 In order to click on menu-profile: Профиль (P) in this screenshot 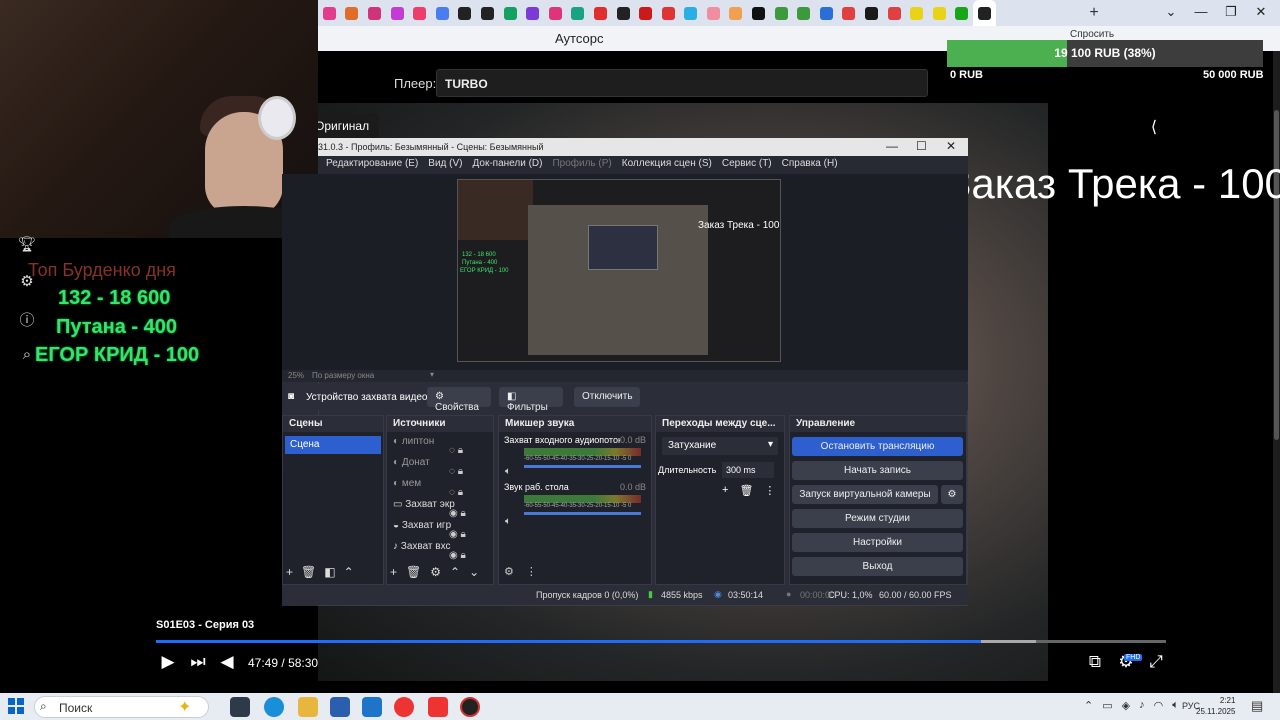, I will do `click(581, 165)`.